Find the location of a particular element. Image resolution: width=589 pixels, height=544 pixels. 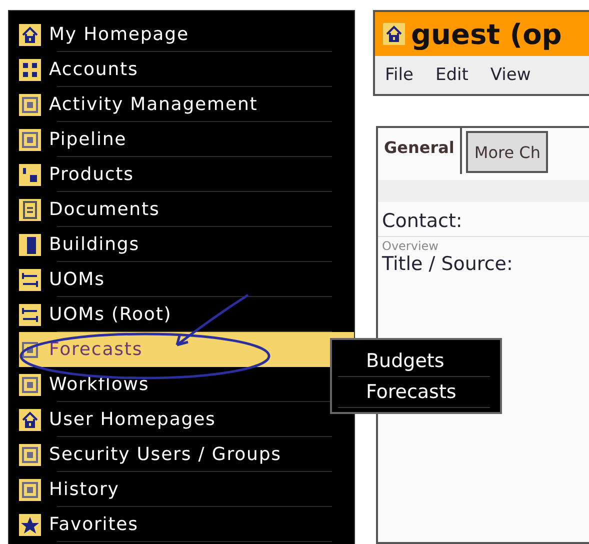

grid-icon is located at coordinates (30, 69).